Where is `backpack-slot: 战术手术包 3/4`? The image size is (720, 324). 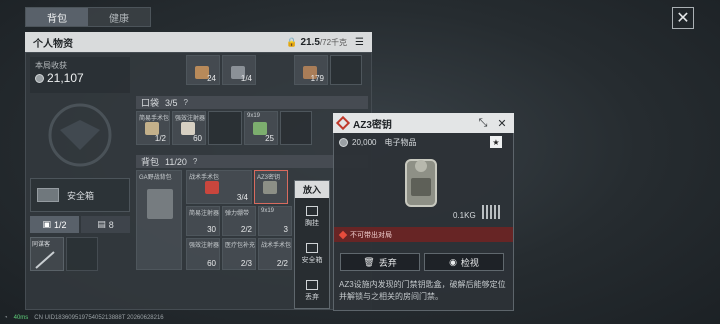
backpack-slot: 战术手术包 3/4 is located at coordinates (219, 187).